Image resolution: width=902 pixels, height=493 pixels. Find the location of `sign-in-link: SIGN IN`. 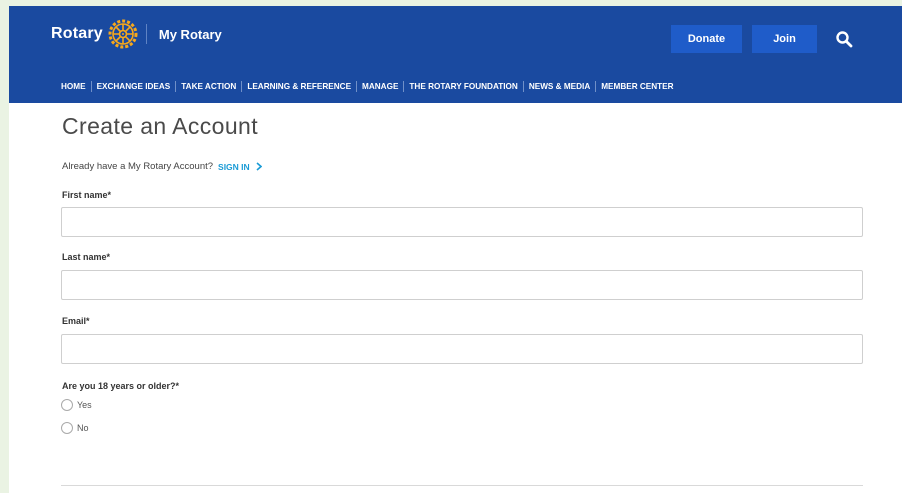

sign-in-link: SIGN IN is located at coordinates (240, 167).